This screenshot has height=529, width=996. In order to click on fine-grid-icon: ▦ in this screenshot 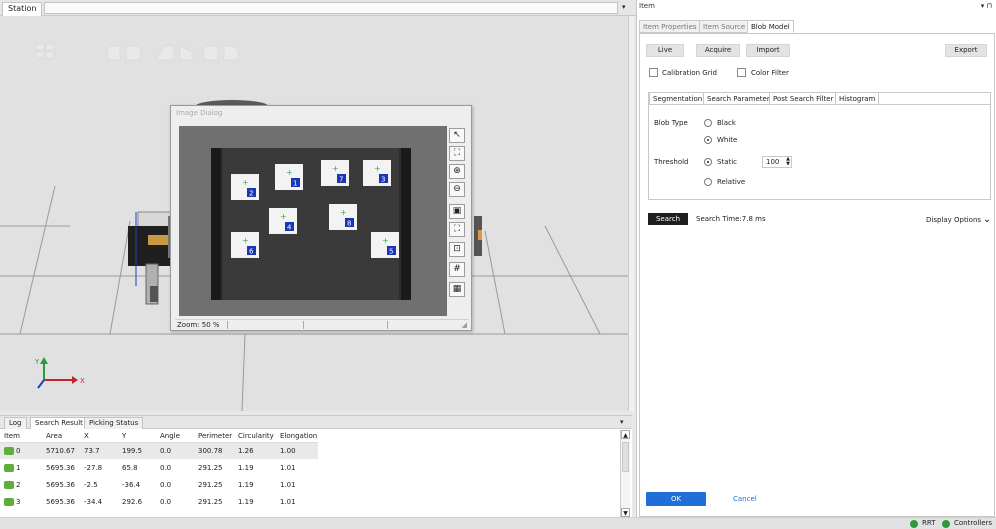, I will do `click(457, 289)`.